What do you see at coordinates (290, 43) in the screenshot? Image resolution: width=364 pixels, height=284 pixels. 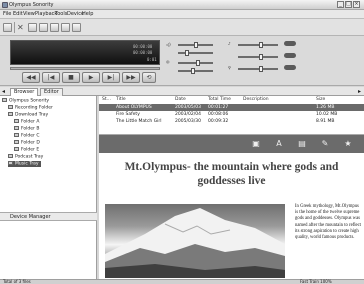 I see `noise-cancel-toggle` at bounding box center [290, 43].